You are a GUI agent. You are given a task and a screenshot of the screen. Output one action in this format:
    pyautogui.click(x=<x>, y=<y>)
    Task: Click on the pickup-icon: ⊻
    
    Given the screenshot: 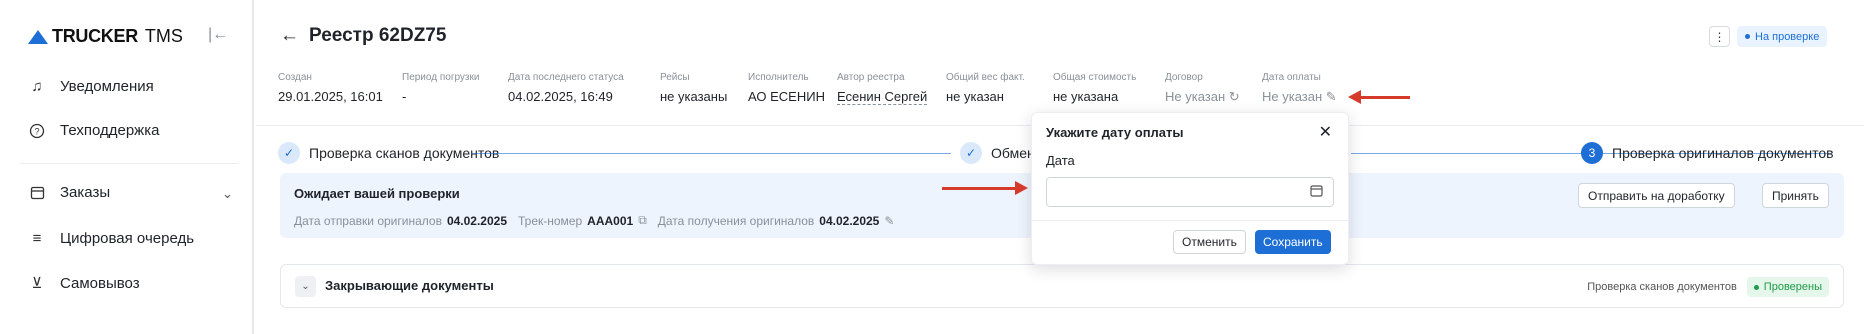 What is the action you would take?
    pyautogui.click(x=37, y=283)
    